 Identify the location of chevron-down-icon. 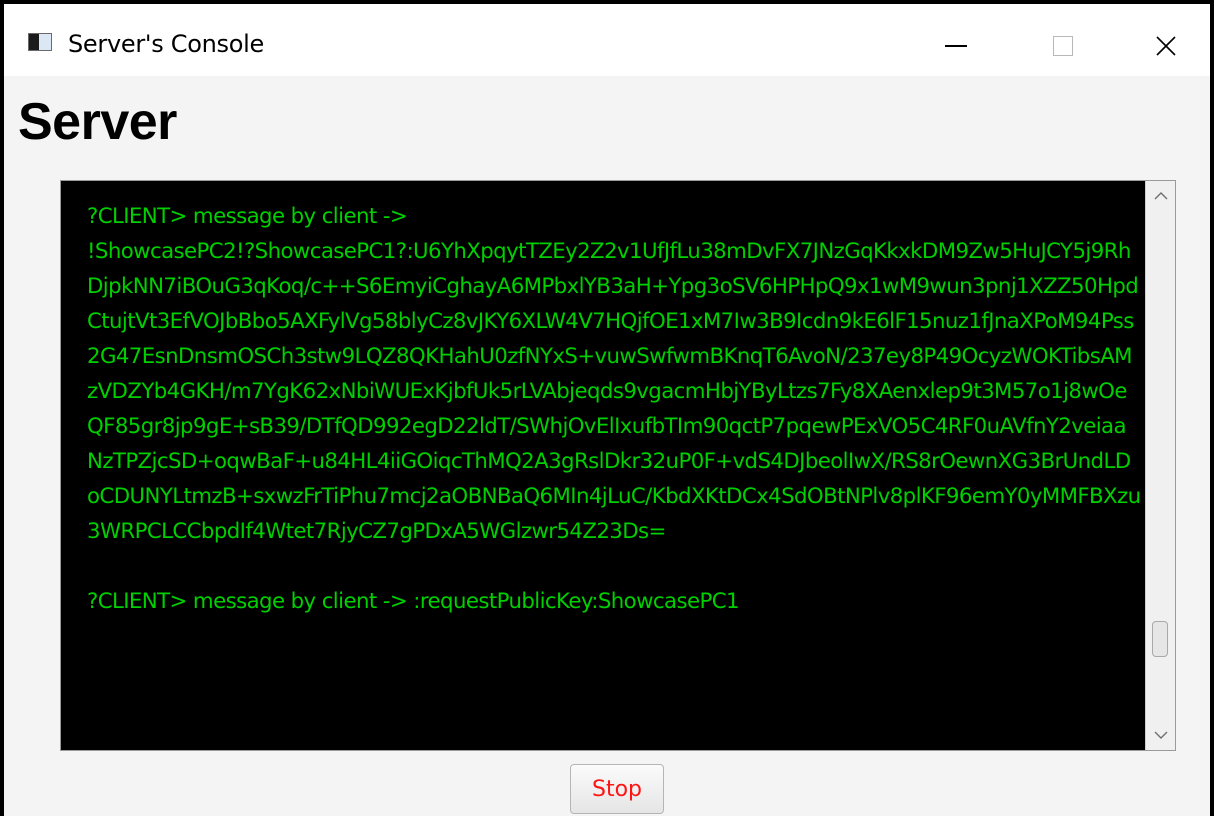
(1160, 735).